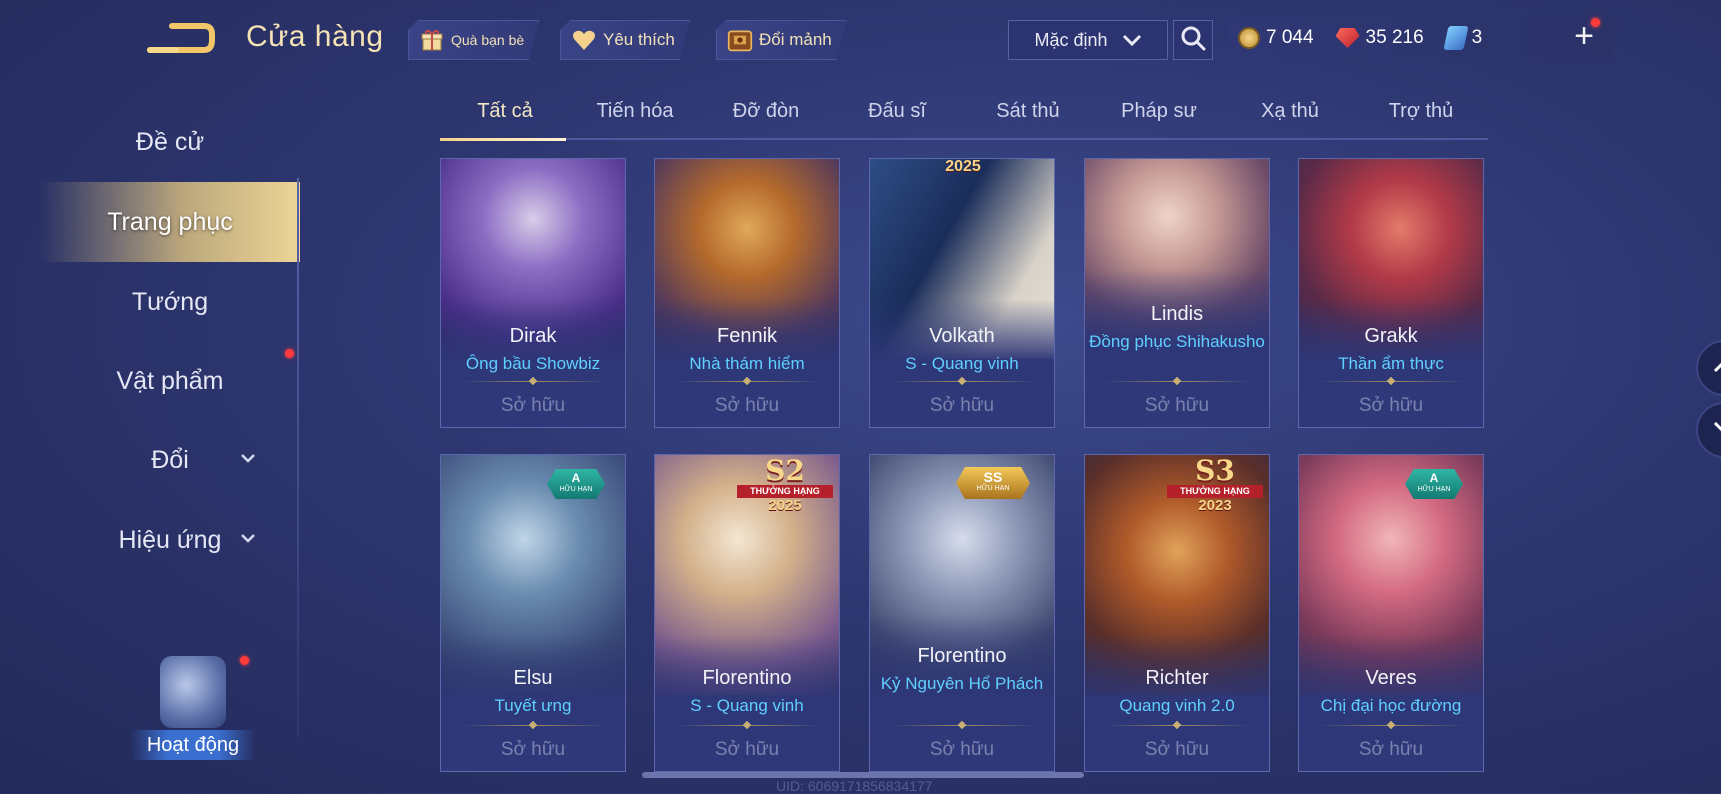 The width and height of the screenshot is (1721, 794). What do you see at coordinates (1394, 37) in the screenshot?
I see `gem-amount: 35 216` at bounding box center [1394, 37].